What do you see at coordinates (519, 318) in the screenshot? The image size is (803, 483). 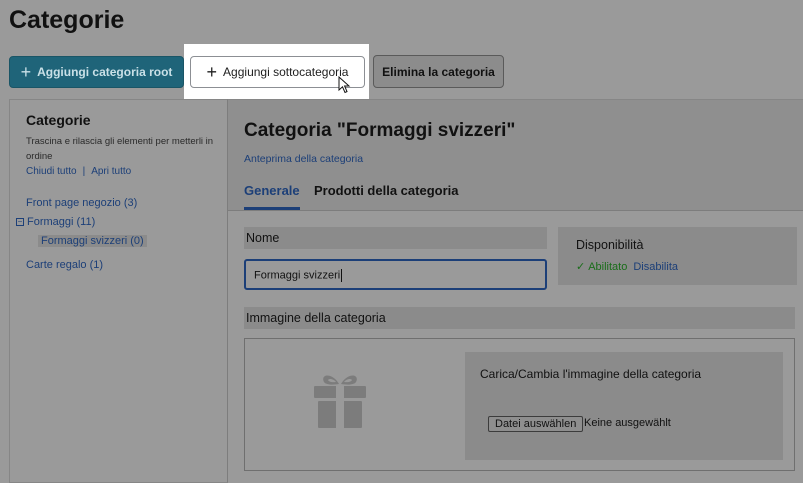 I see `image-section-label: Immagine della categoria` at bounding box center [519, 318].